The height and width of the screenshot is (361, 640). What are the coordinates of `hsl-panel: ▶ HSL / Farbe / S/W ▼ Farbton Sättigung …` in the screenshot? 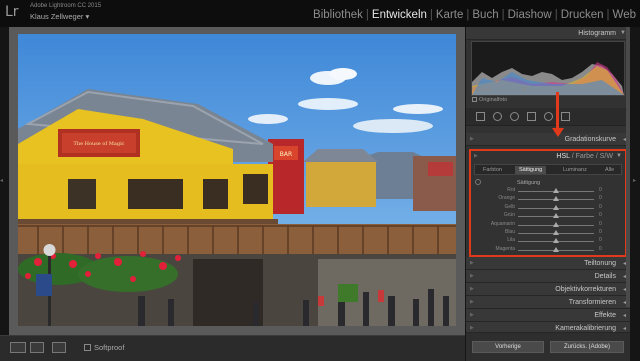 It's located at (548, 203).